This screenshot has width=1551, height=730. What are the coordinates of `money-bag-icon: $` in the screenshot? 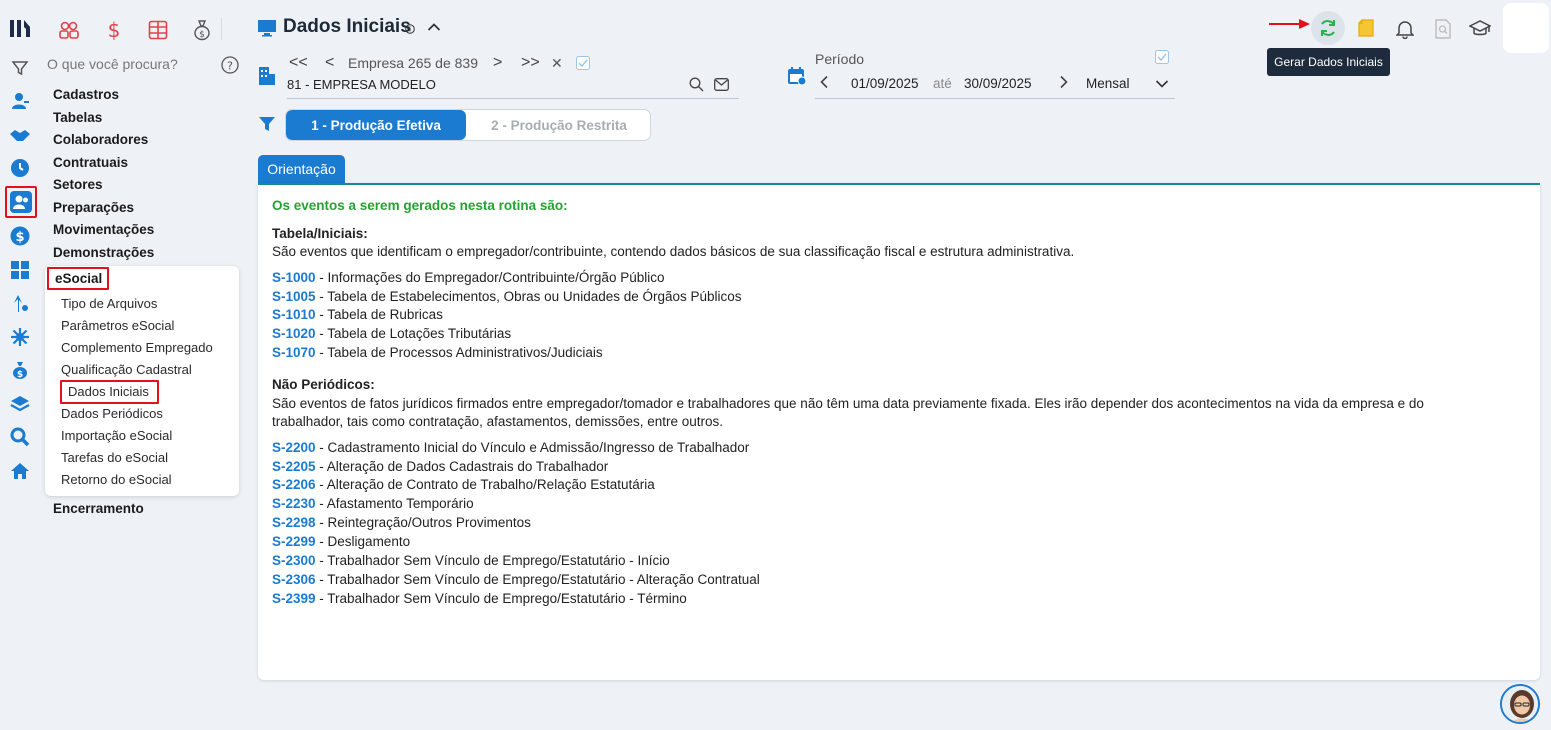 It's located at (20, 370).